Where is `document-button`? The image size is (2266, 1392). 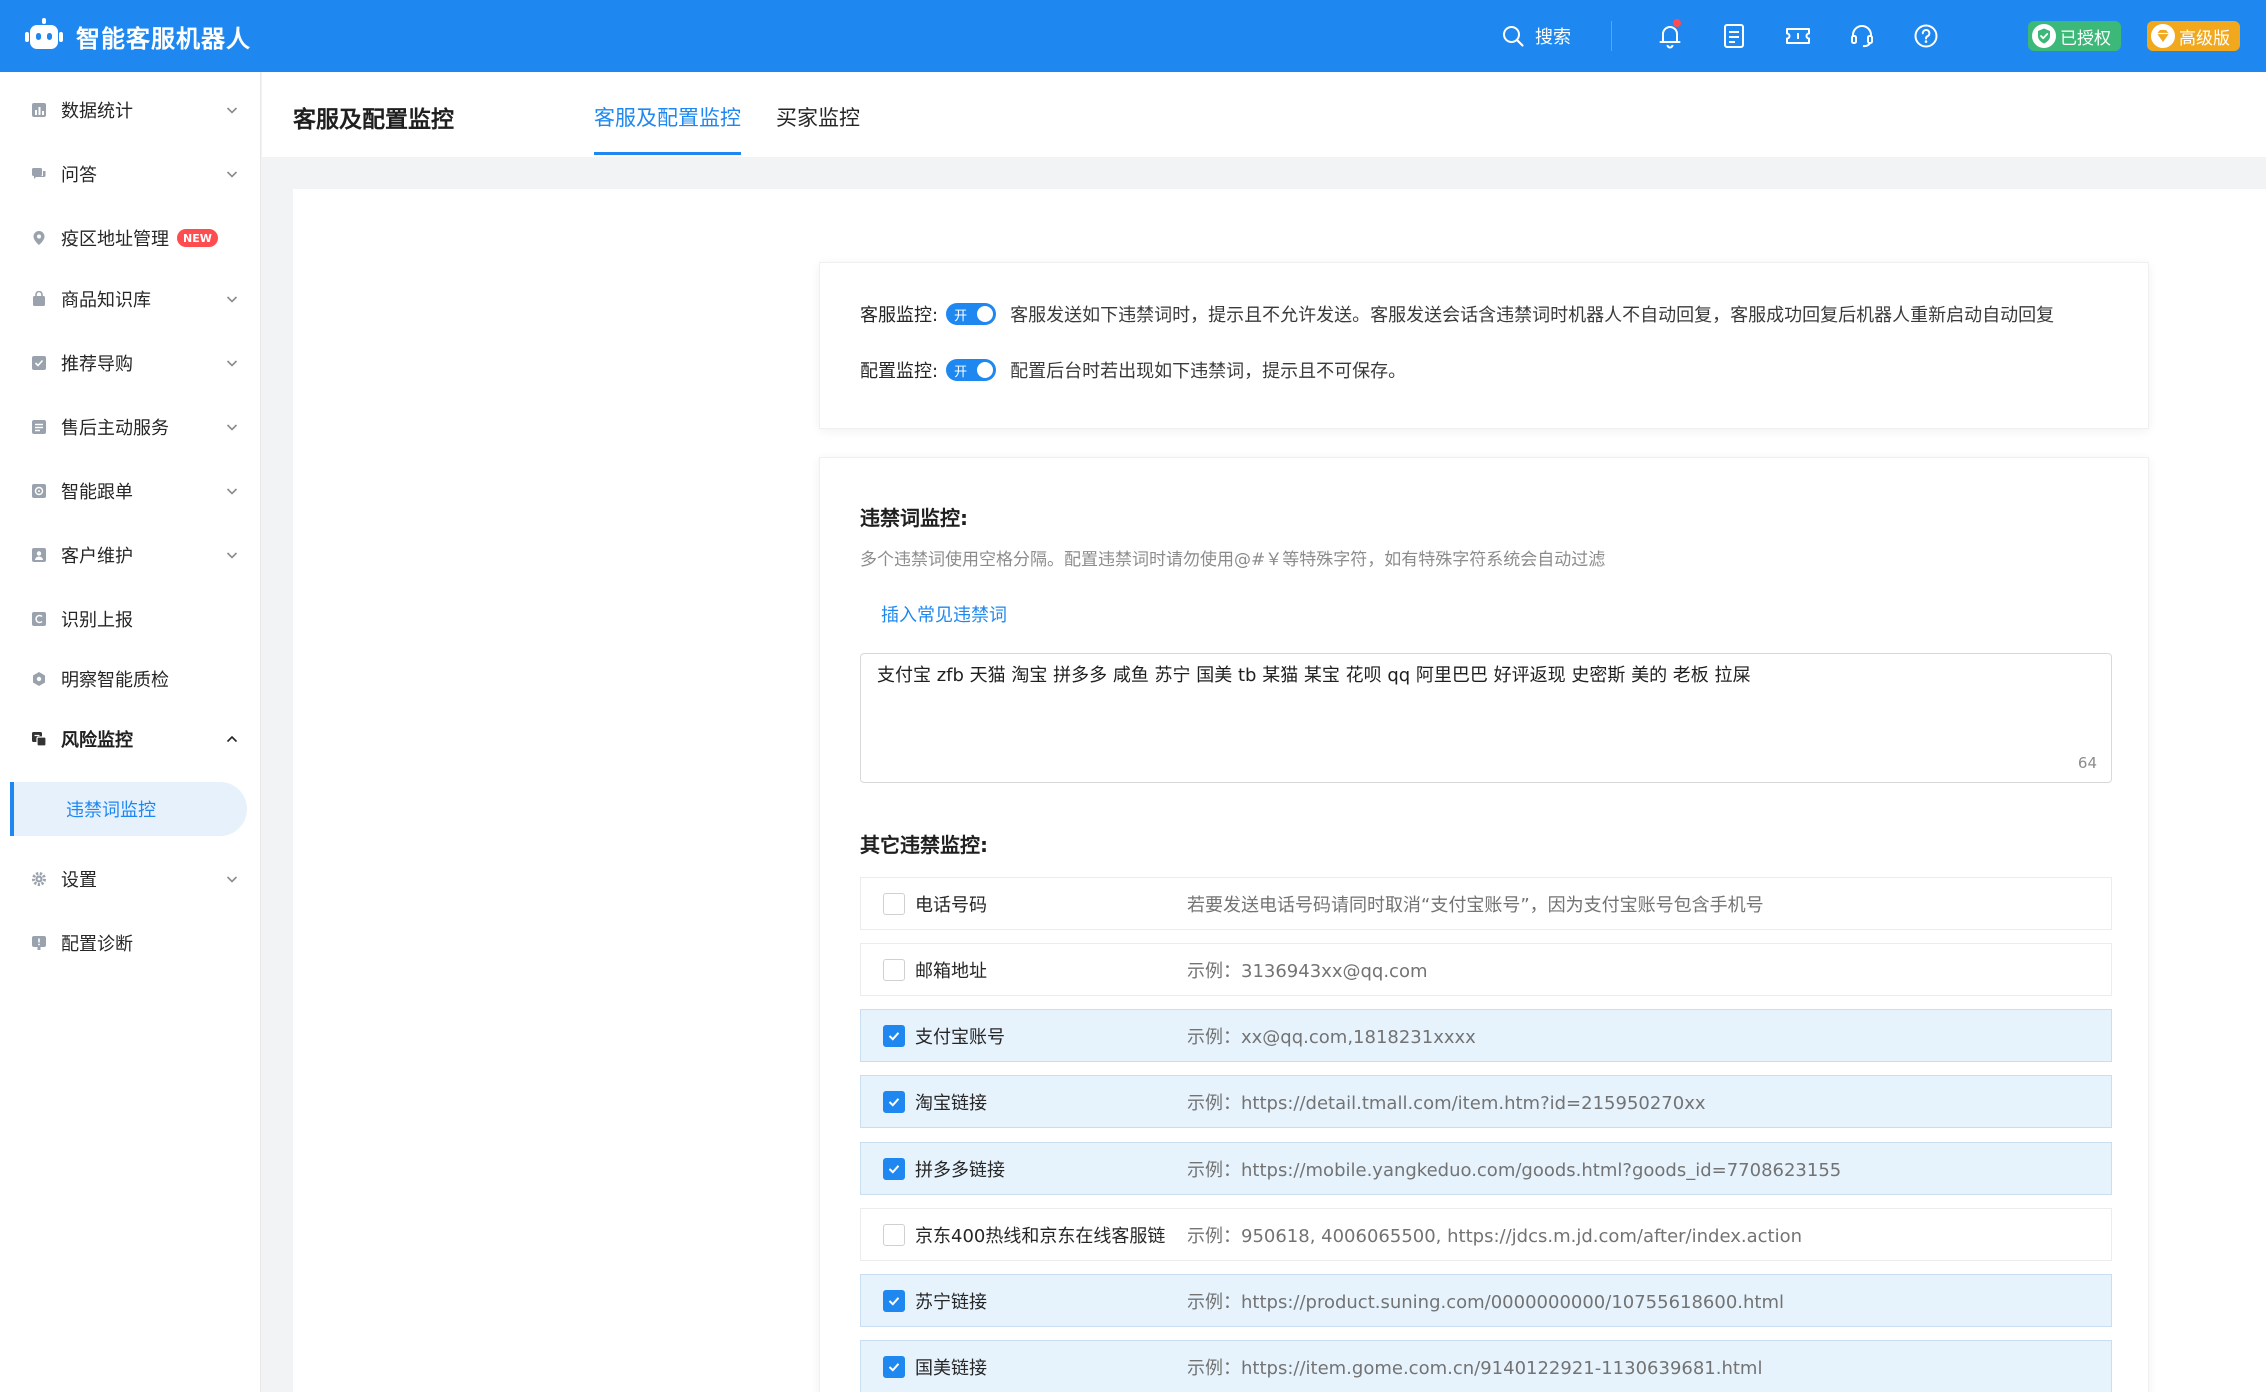
document-button is located at coordinates (1734, 36).